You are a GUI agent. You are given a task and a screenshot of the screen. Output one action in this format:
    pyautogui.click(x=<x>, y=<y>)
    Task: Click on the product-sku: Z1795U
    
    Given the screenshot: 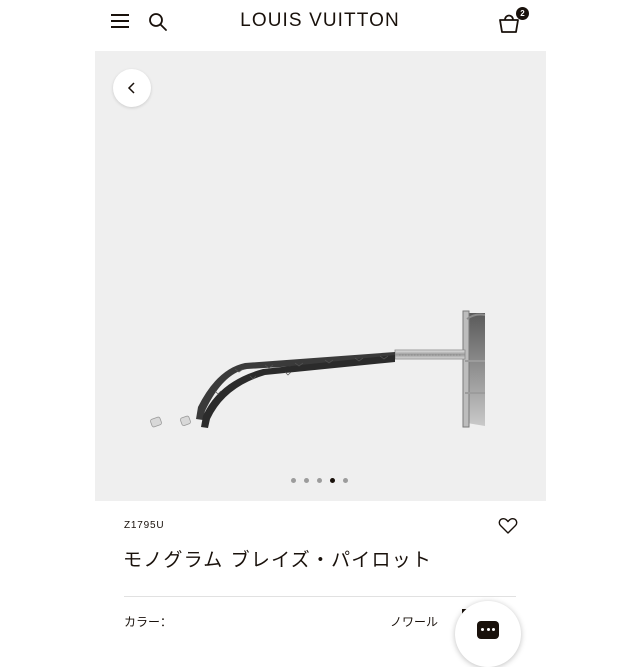 What is the action you would take?
    pyautogui.click(x=144, y=525)
    